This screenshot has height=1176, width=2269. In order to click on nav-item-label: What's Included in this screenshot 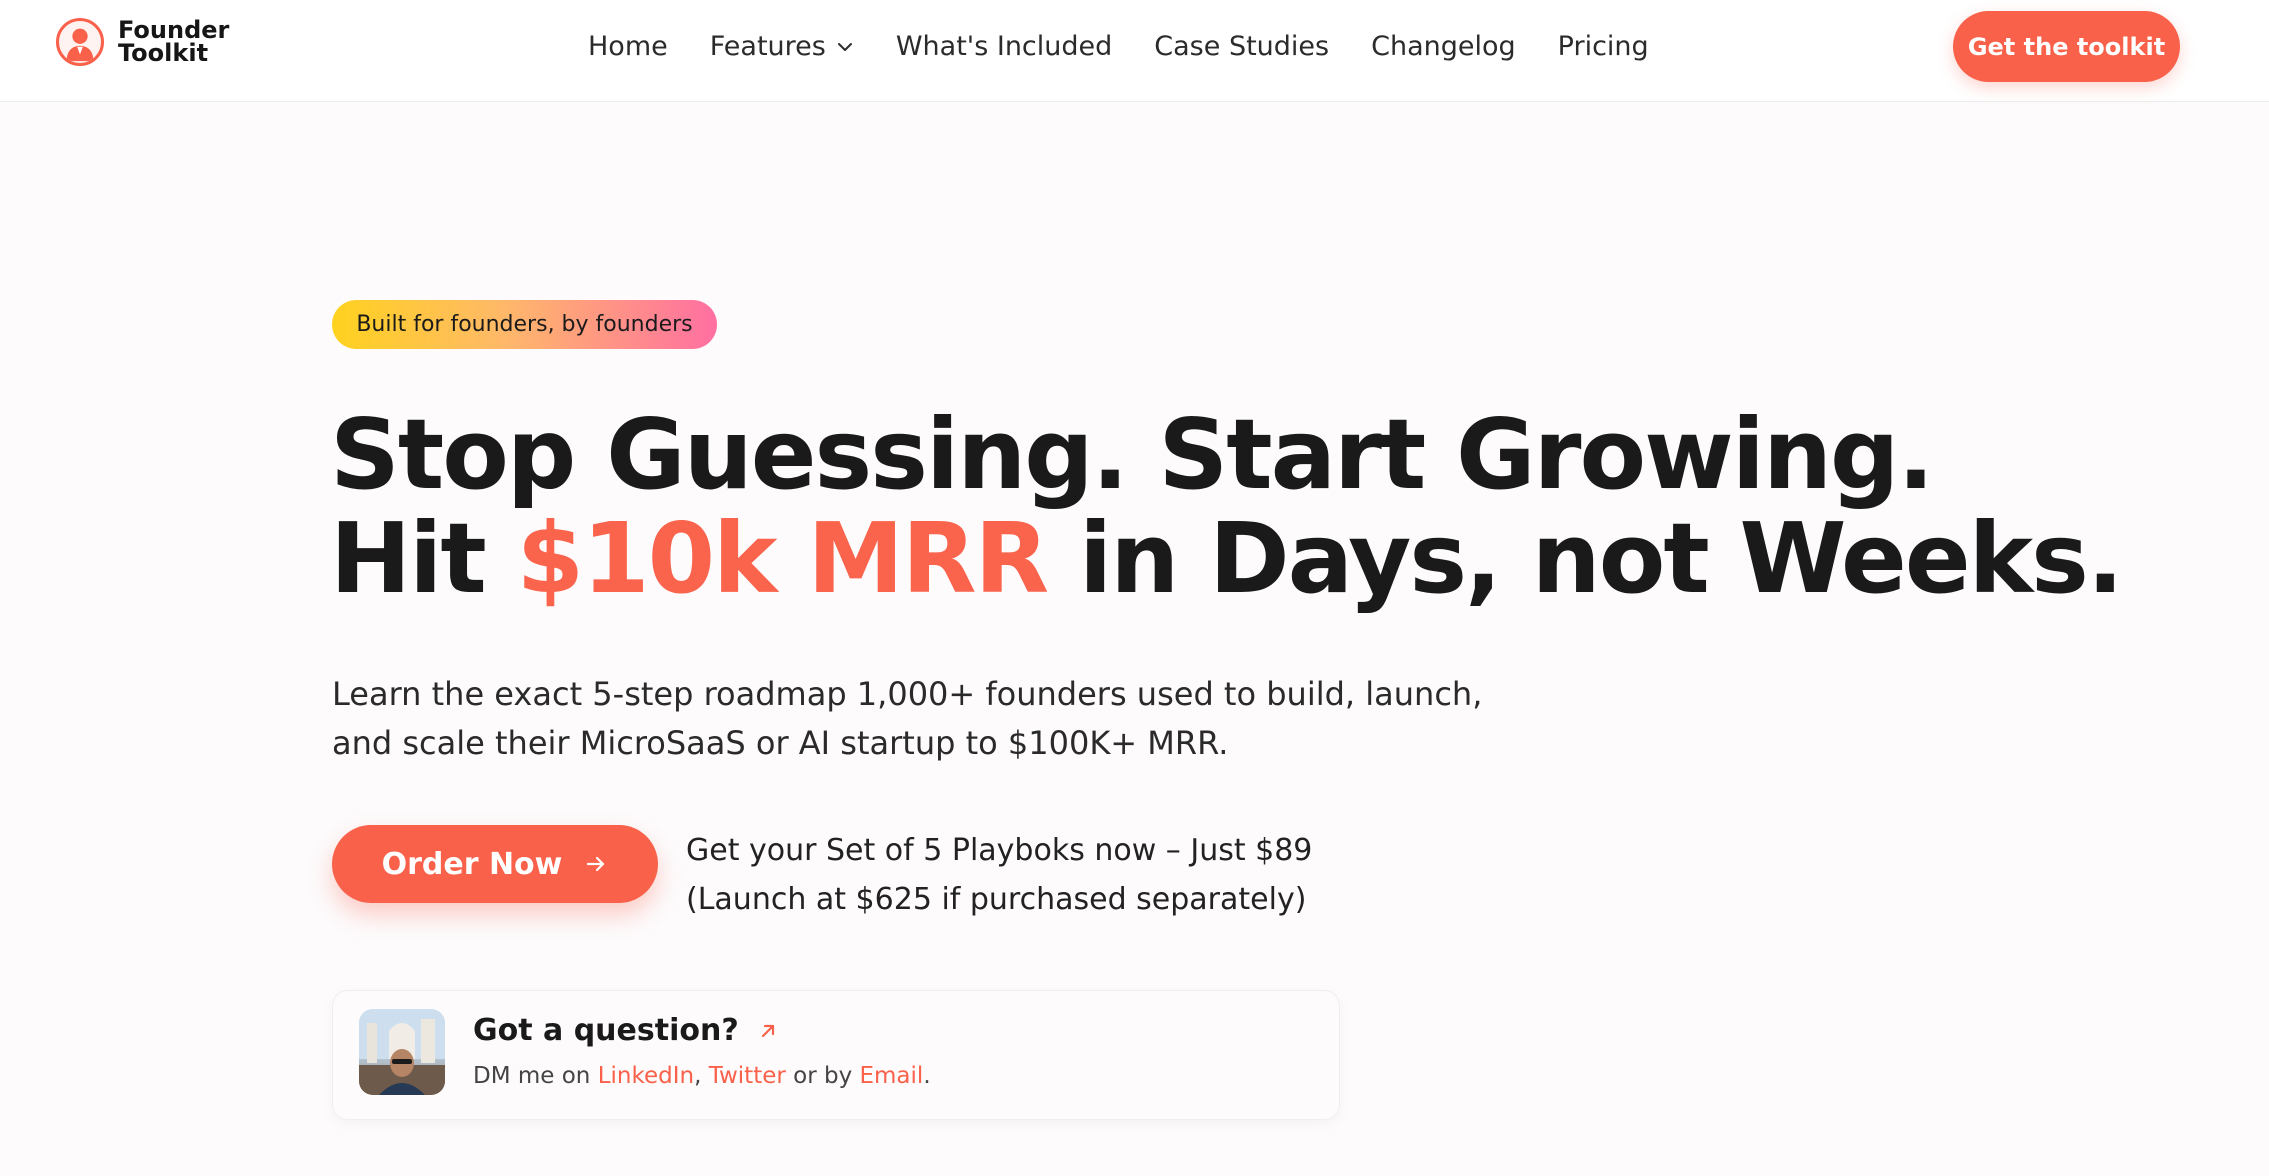, I will do `click(1004, 46)`.